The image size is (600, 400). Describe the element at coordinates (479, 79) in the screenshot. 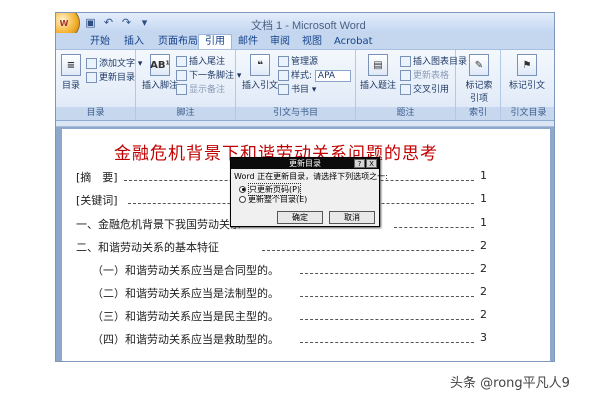

I see `mark-index-entry-button: ✎ 标记索引项` at that location.